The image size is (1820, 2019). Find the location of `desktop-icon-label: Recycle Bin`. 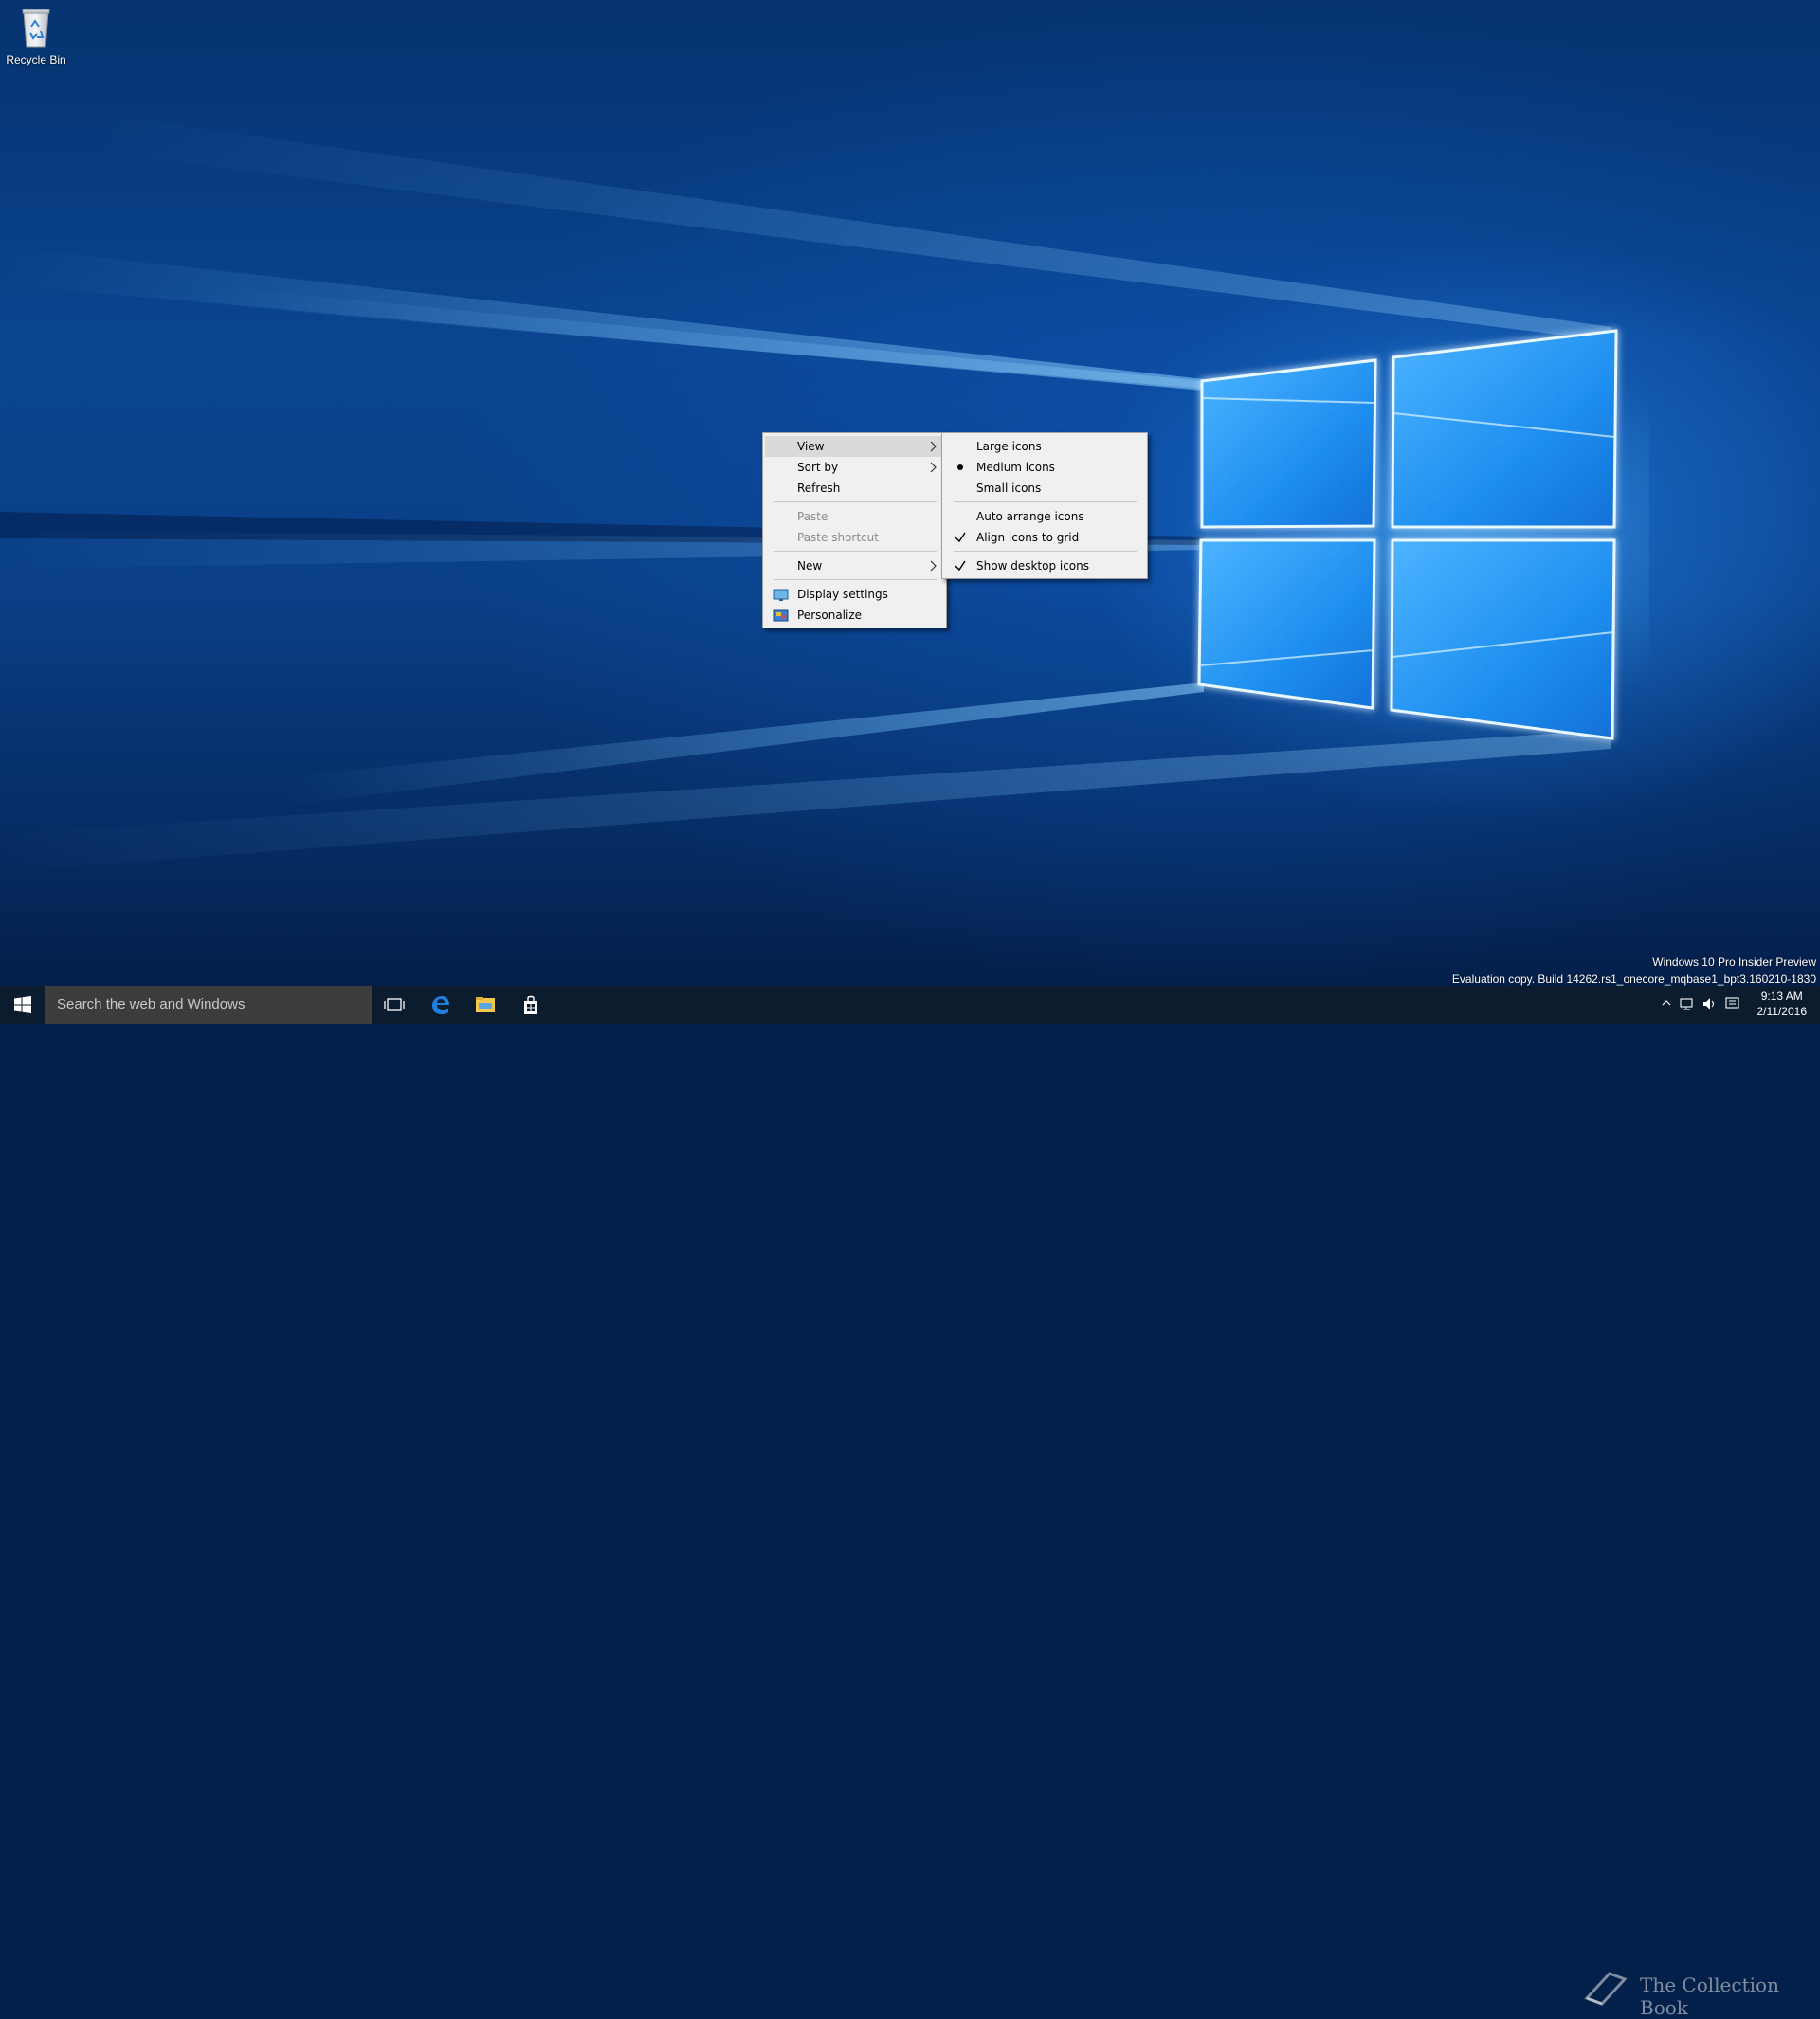

desktop-icon-label: Recycle Bin is located at coordinates (36, 59).